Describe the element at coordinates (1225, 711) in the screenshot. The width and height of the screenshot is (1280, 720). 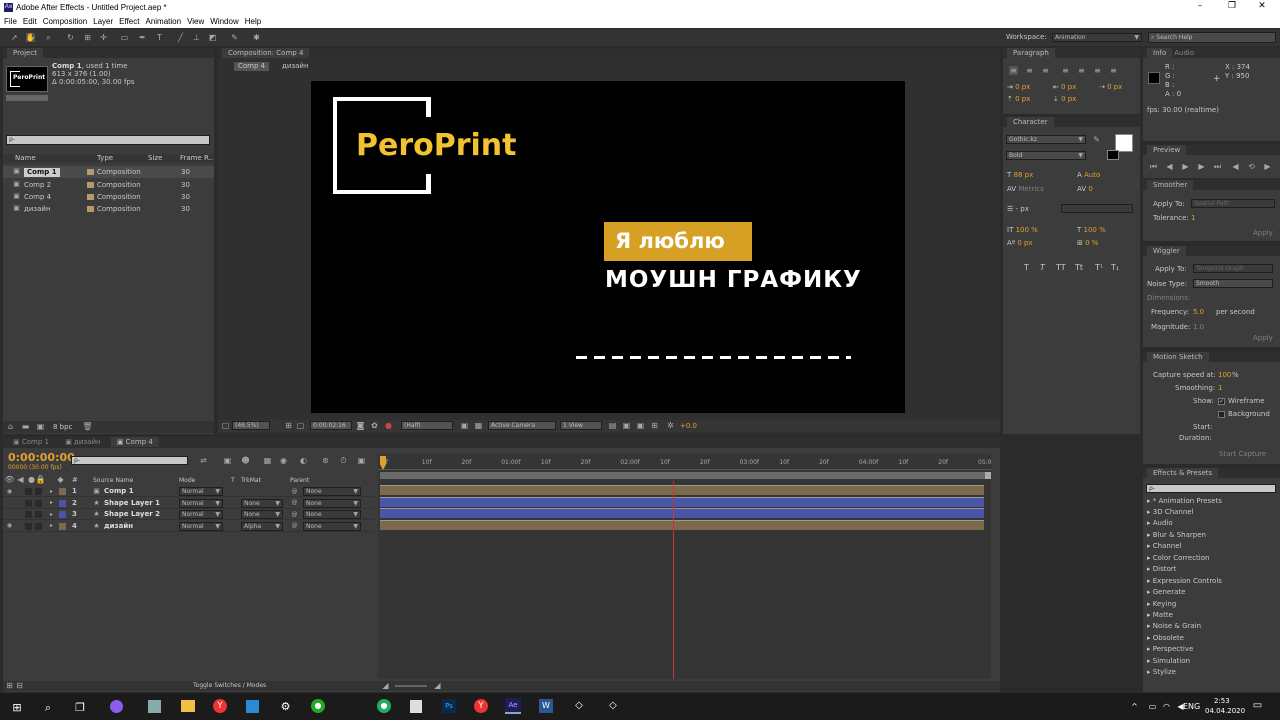
I see `clock-date: 04.04.2020` at that location.